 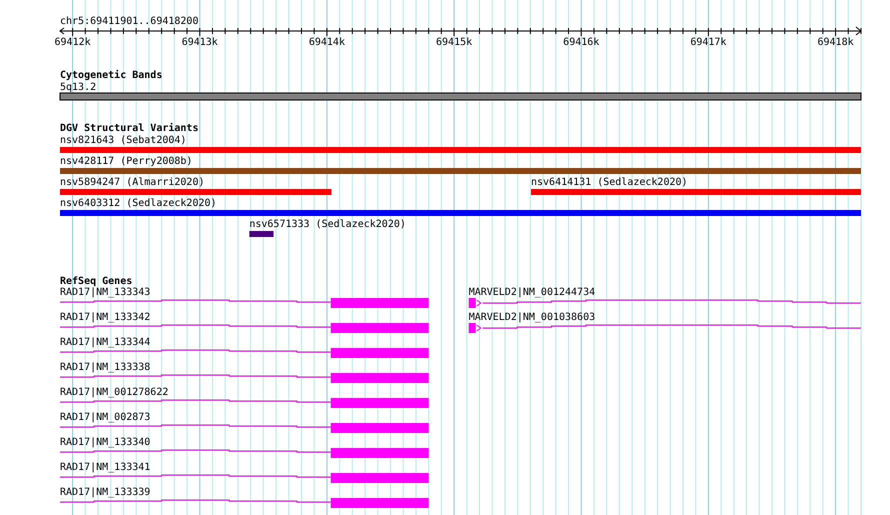 What do you see at coordinates (129, 128) in the screenshot?
I see `track-title: DGV Structural Variants` at bounding box center [129, 128].